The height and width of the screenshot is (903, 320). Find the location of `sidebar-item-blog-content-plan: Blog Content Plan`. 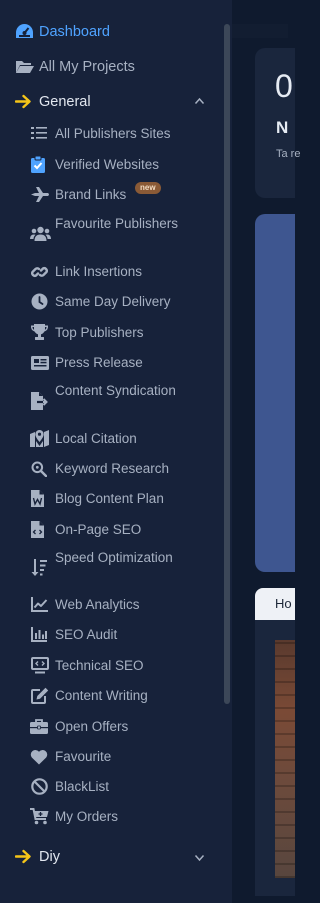

sidebar-item-blog-content-plan: Blog Content Plan is located at coordinates (110, 499).